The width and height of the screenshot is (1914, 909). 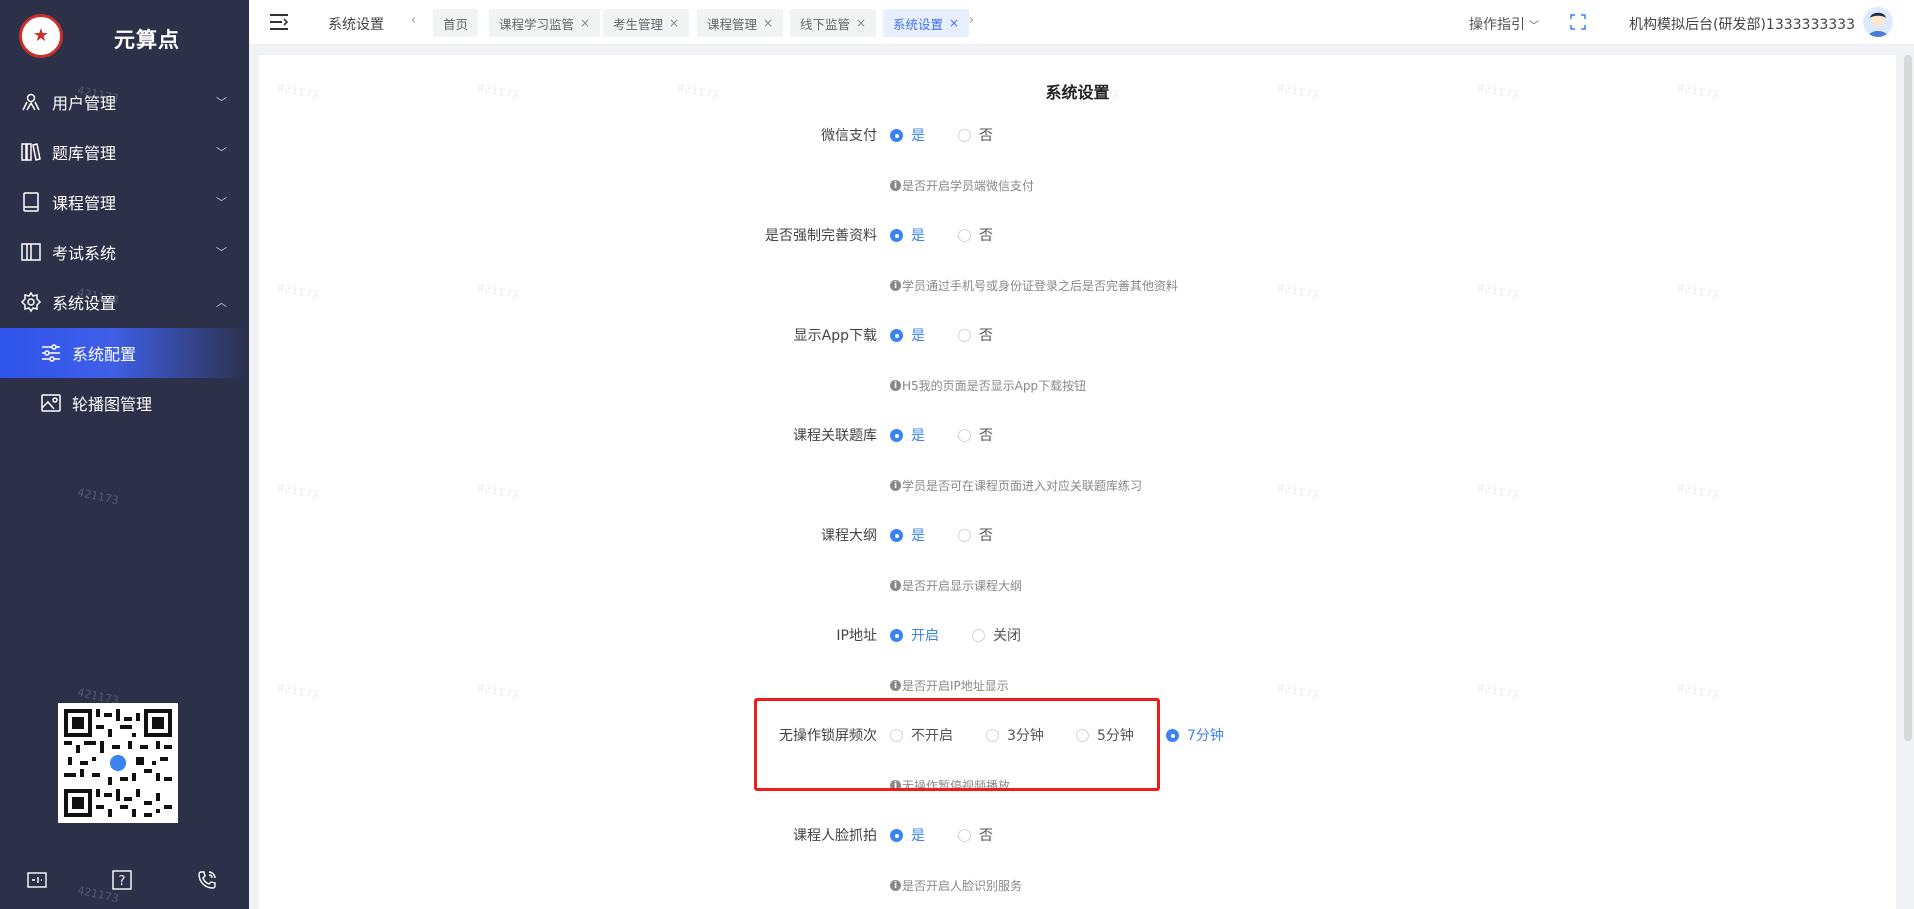 What do you see at coordinates (1578, 22) in the screenshot?
I see `fullscreen-icon` at bounding box center [1578, 22].